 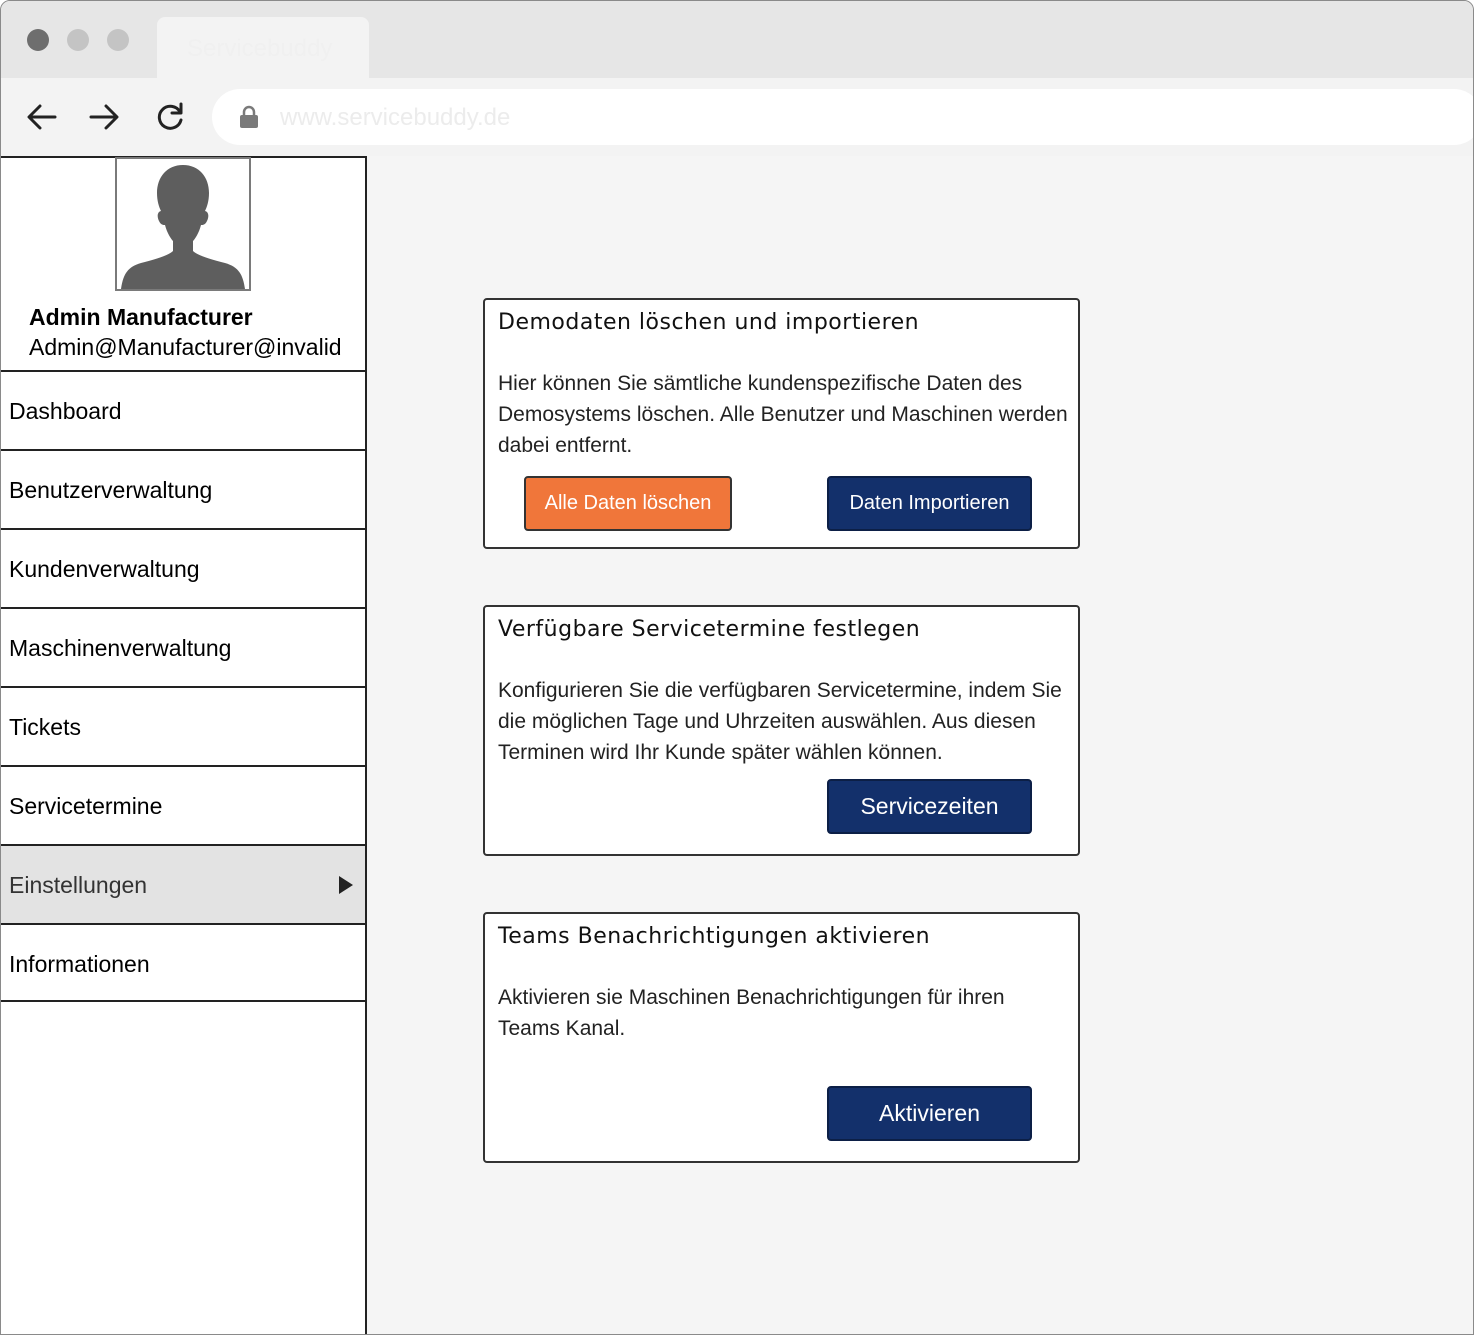 I want to click on user-silhouette-icon, so click(x=183, y=227).